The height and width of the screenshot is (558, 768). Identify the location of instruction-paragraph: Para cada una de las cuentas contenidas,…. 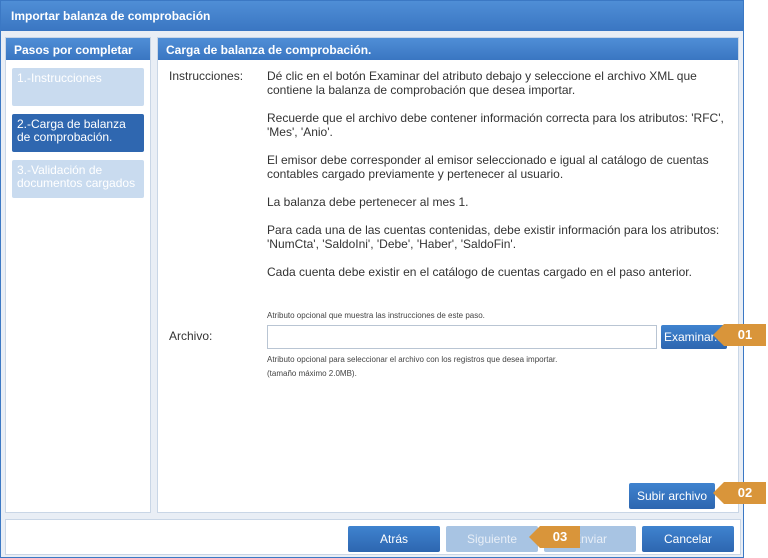
(493, 237).